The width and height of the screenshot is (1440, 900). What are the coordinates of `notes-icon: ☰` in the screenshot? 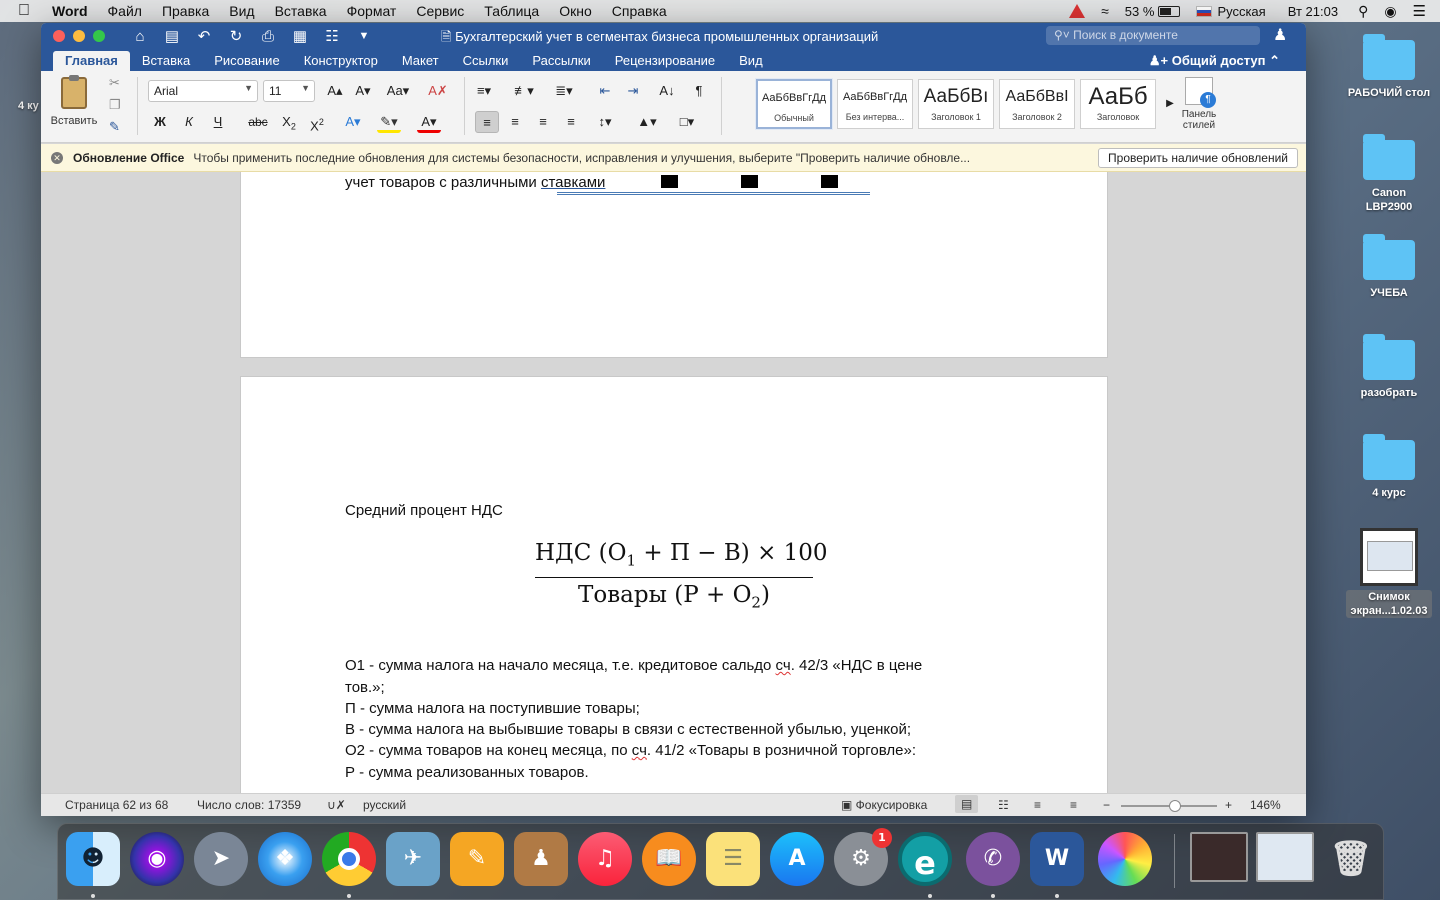 It's located at (733, 859).